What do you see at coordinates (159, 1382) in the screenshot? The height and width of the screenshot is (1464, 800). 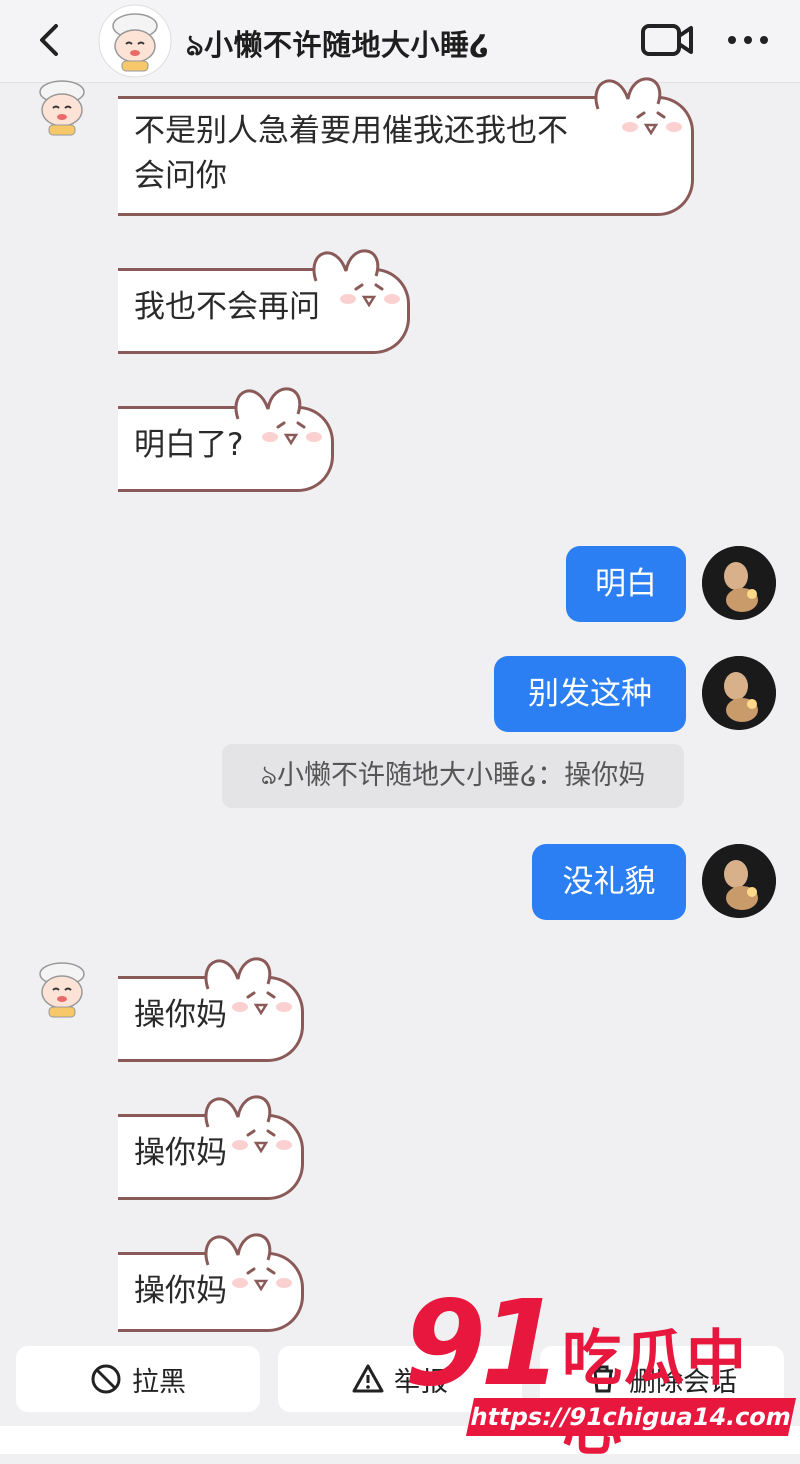 I see `block-label: 拉黑` at bounding box center [159, 1382].